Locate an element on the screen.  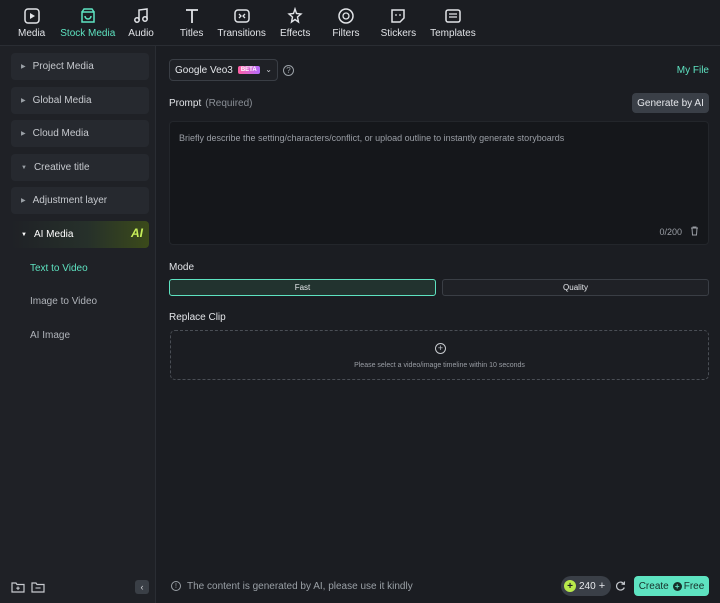
tab-stock-media: Stock Media is located at coordinates (87, 23).